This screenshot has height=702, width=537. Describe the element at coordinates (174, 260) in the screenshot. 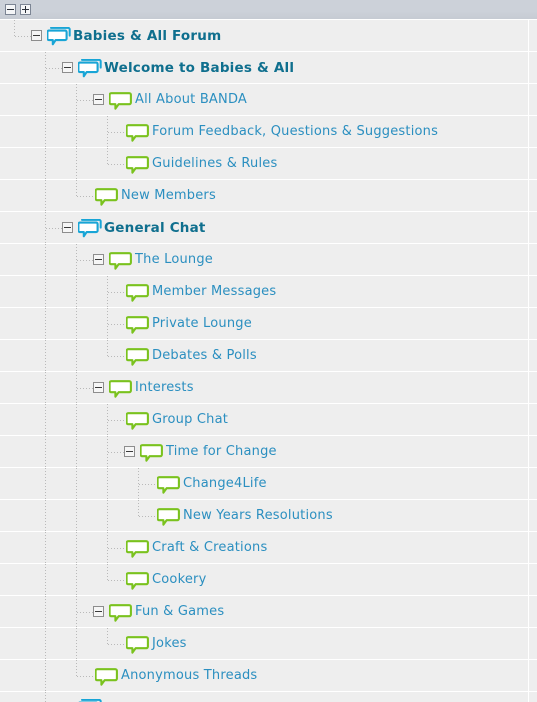

I see `forum-link: The Lounge` at that location.